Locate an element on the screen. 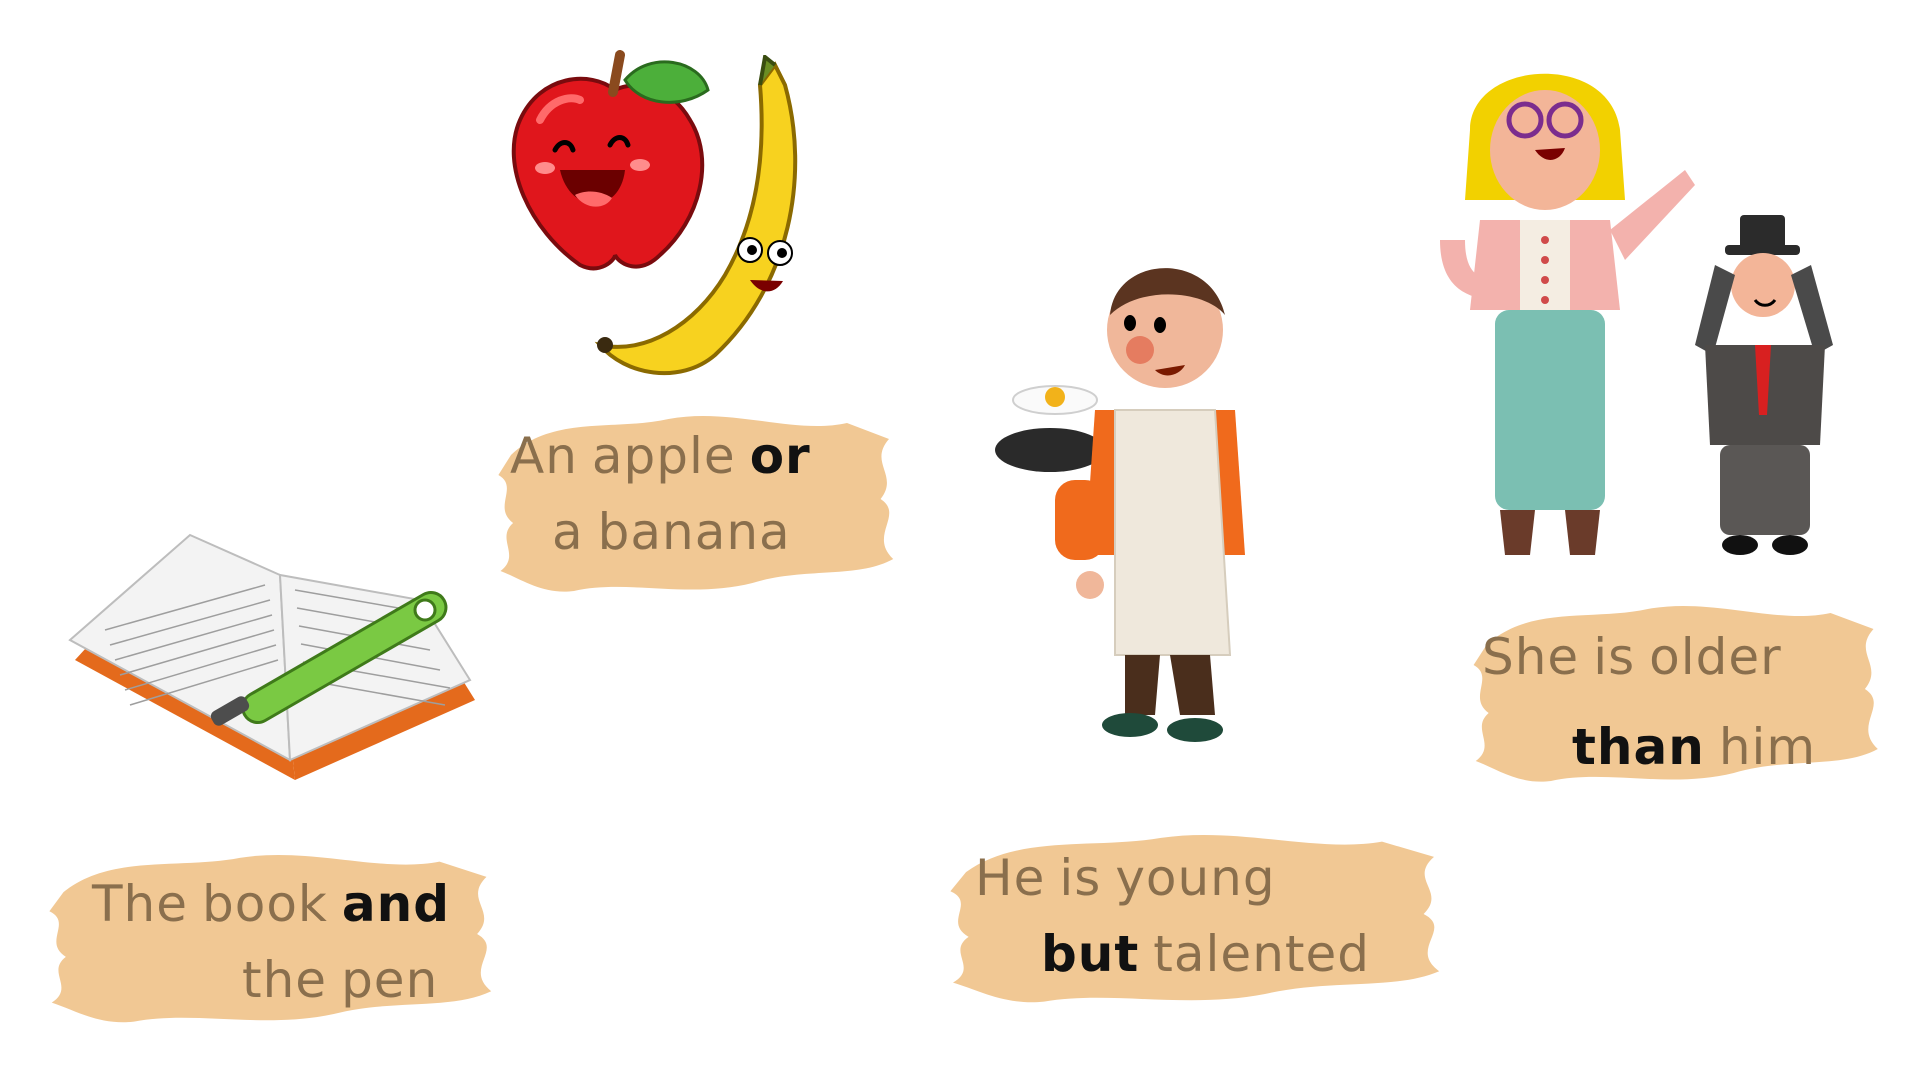  man-with-top-hat-icon is located at coordinates (1764, 385).